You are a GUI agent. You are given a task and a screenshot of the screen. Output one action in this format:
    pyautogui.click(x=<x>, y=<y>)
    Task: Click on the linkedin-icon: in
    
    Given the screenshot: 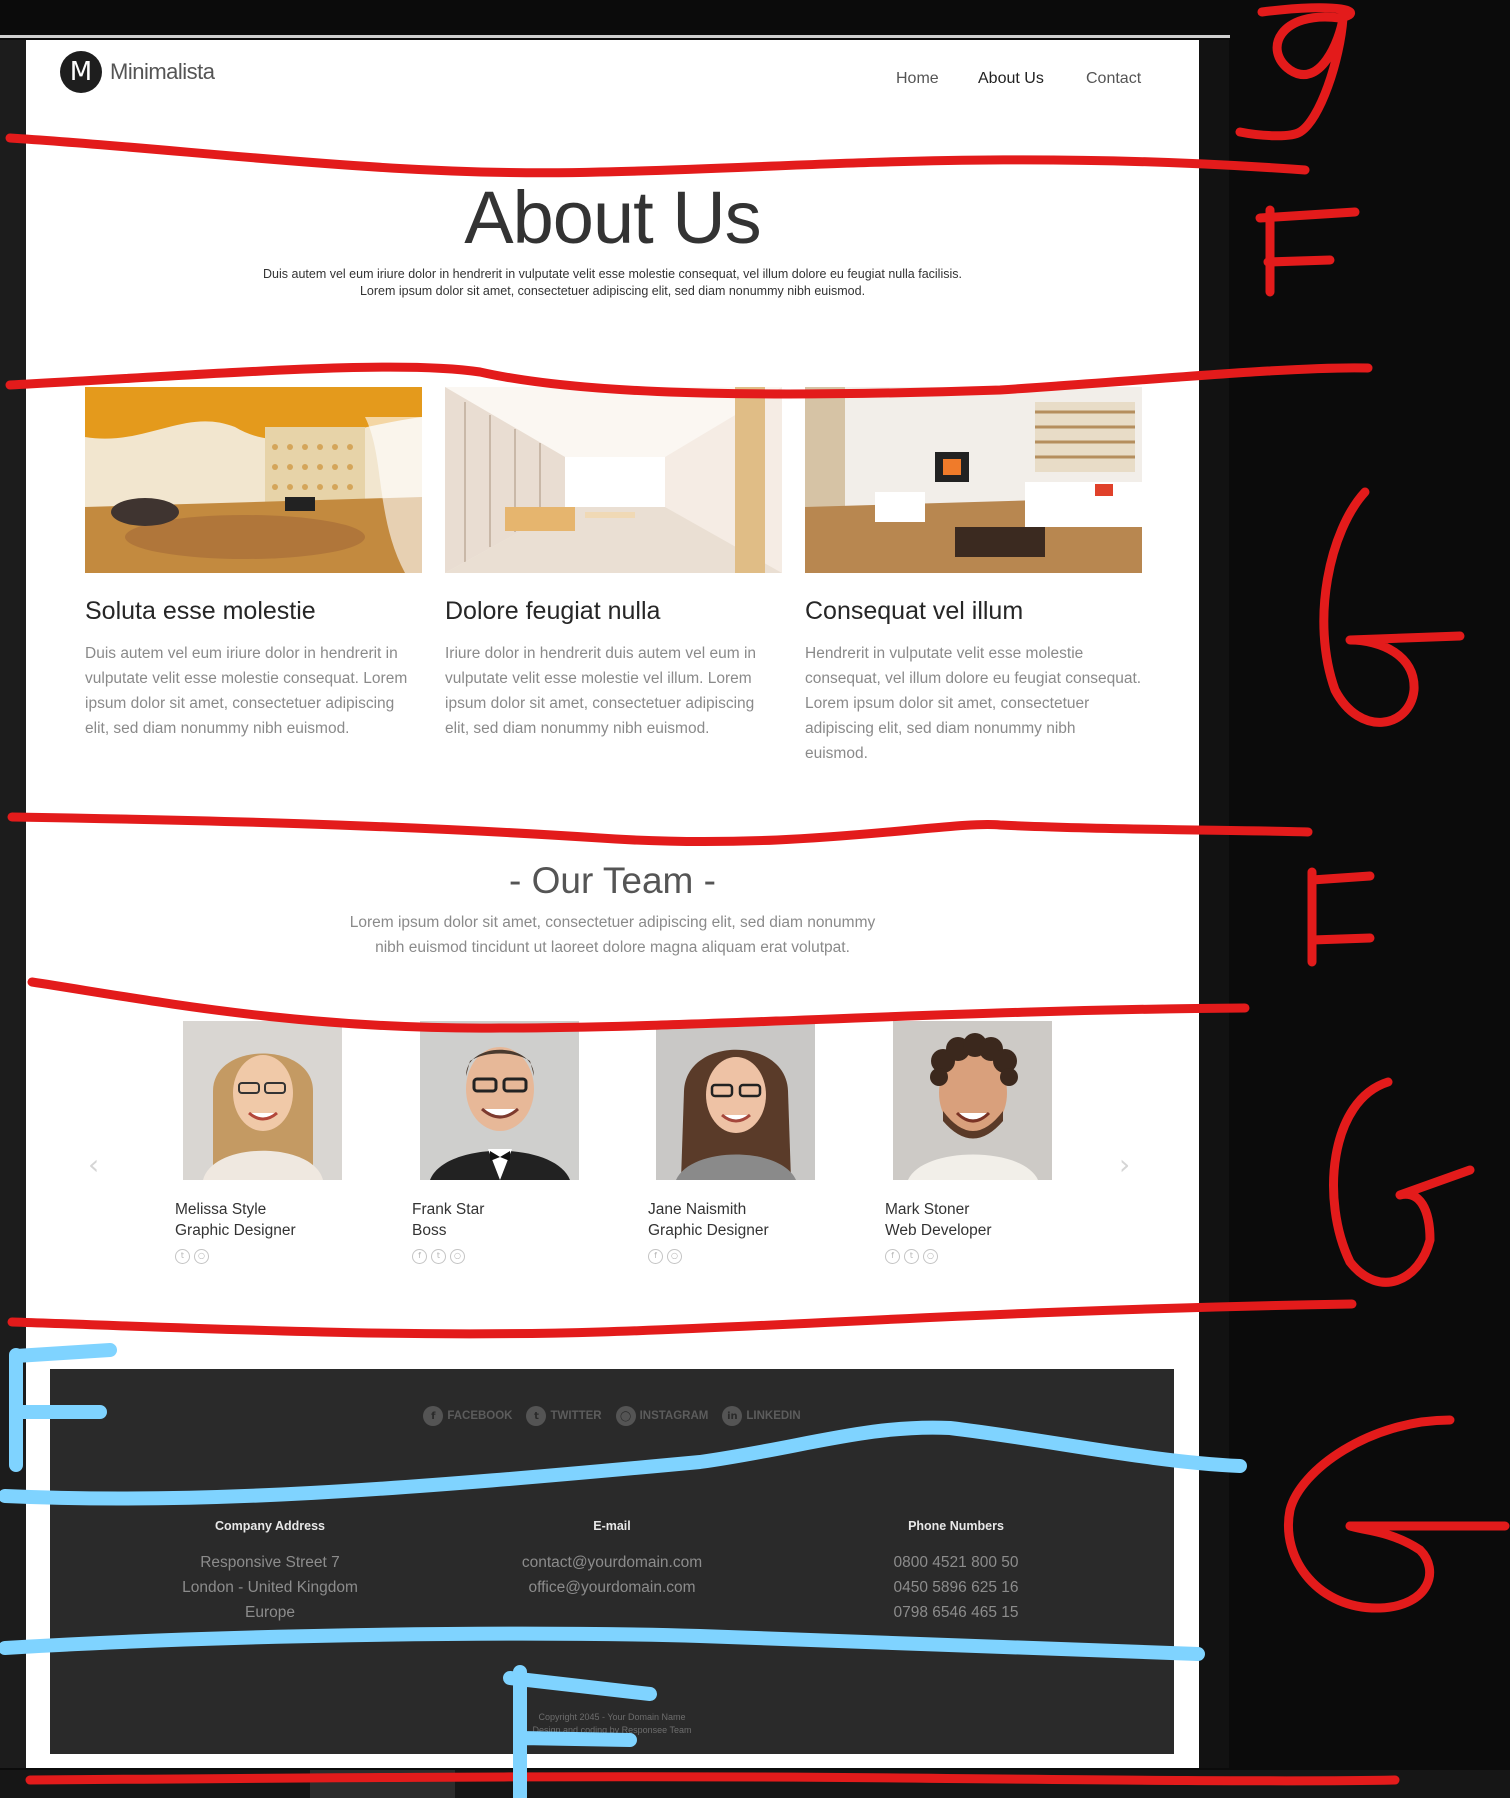 What is the action you would take?
    pyautogui.click(x=732, y=1416)
    